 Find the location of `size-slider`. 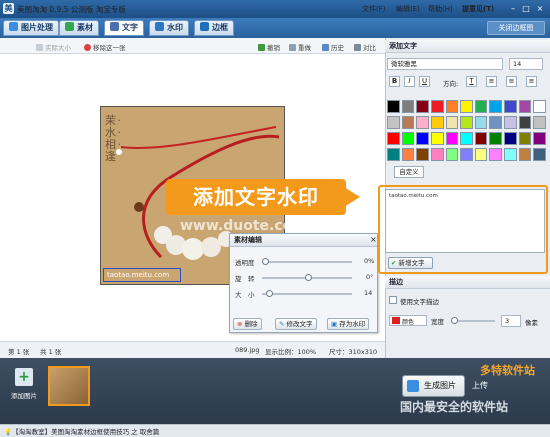

size-slider is located at coordinates (307, 294).